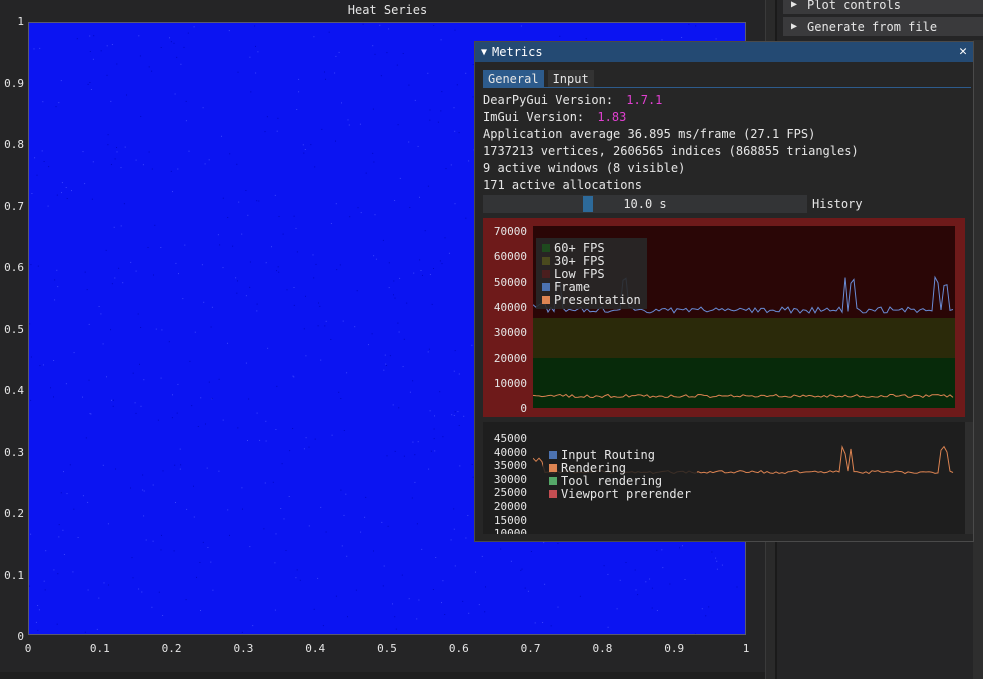 The image size is (983, 679). Describe the element at coordinates (243, 648) in the screenshot. I see `x-tick-label: 0.3` at that location.